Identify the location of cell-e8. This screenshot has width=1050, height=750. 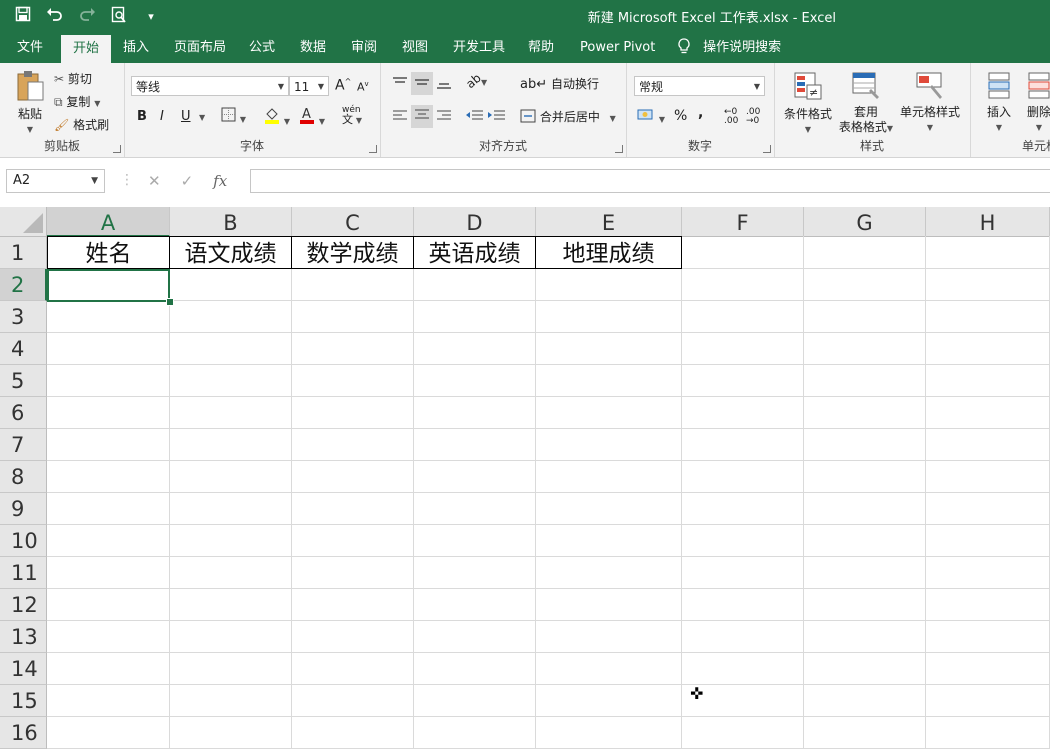
(609, 477).